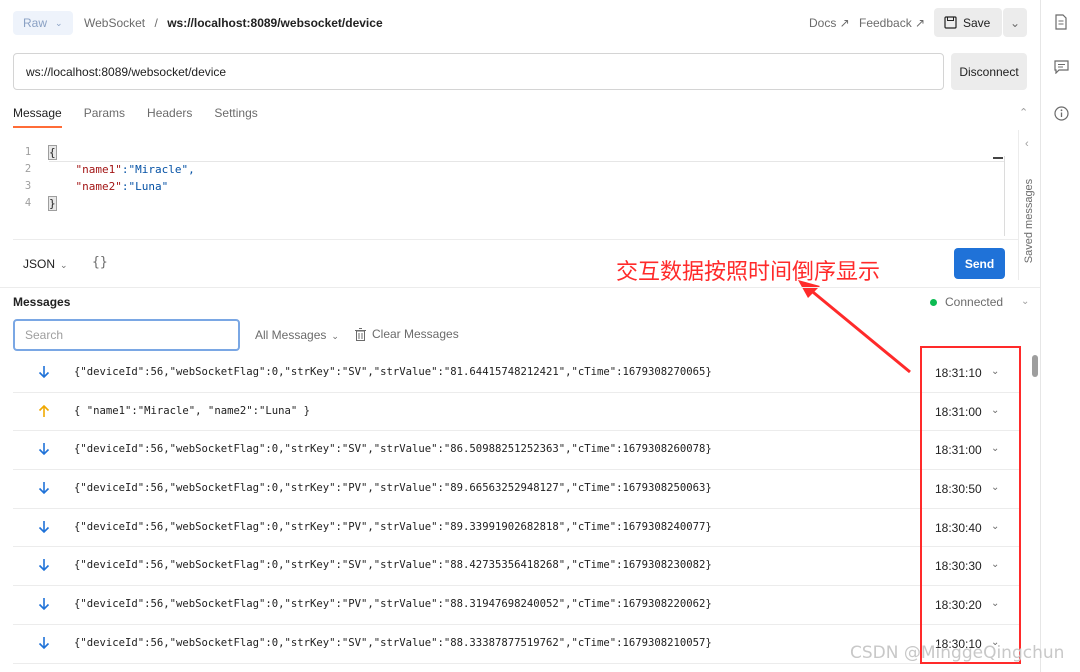 This screenshot has height=672, width=1080. I want to click on messages-title: Messages, so click(42, 302).